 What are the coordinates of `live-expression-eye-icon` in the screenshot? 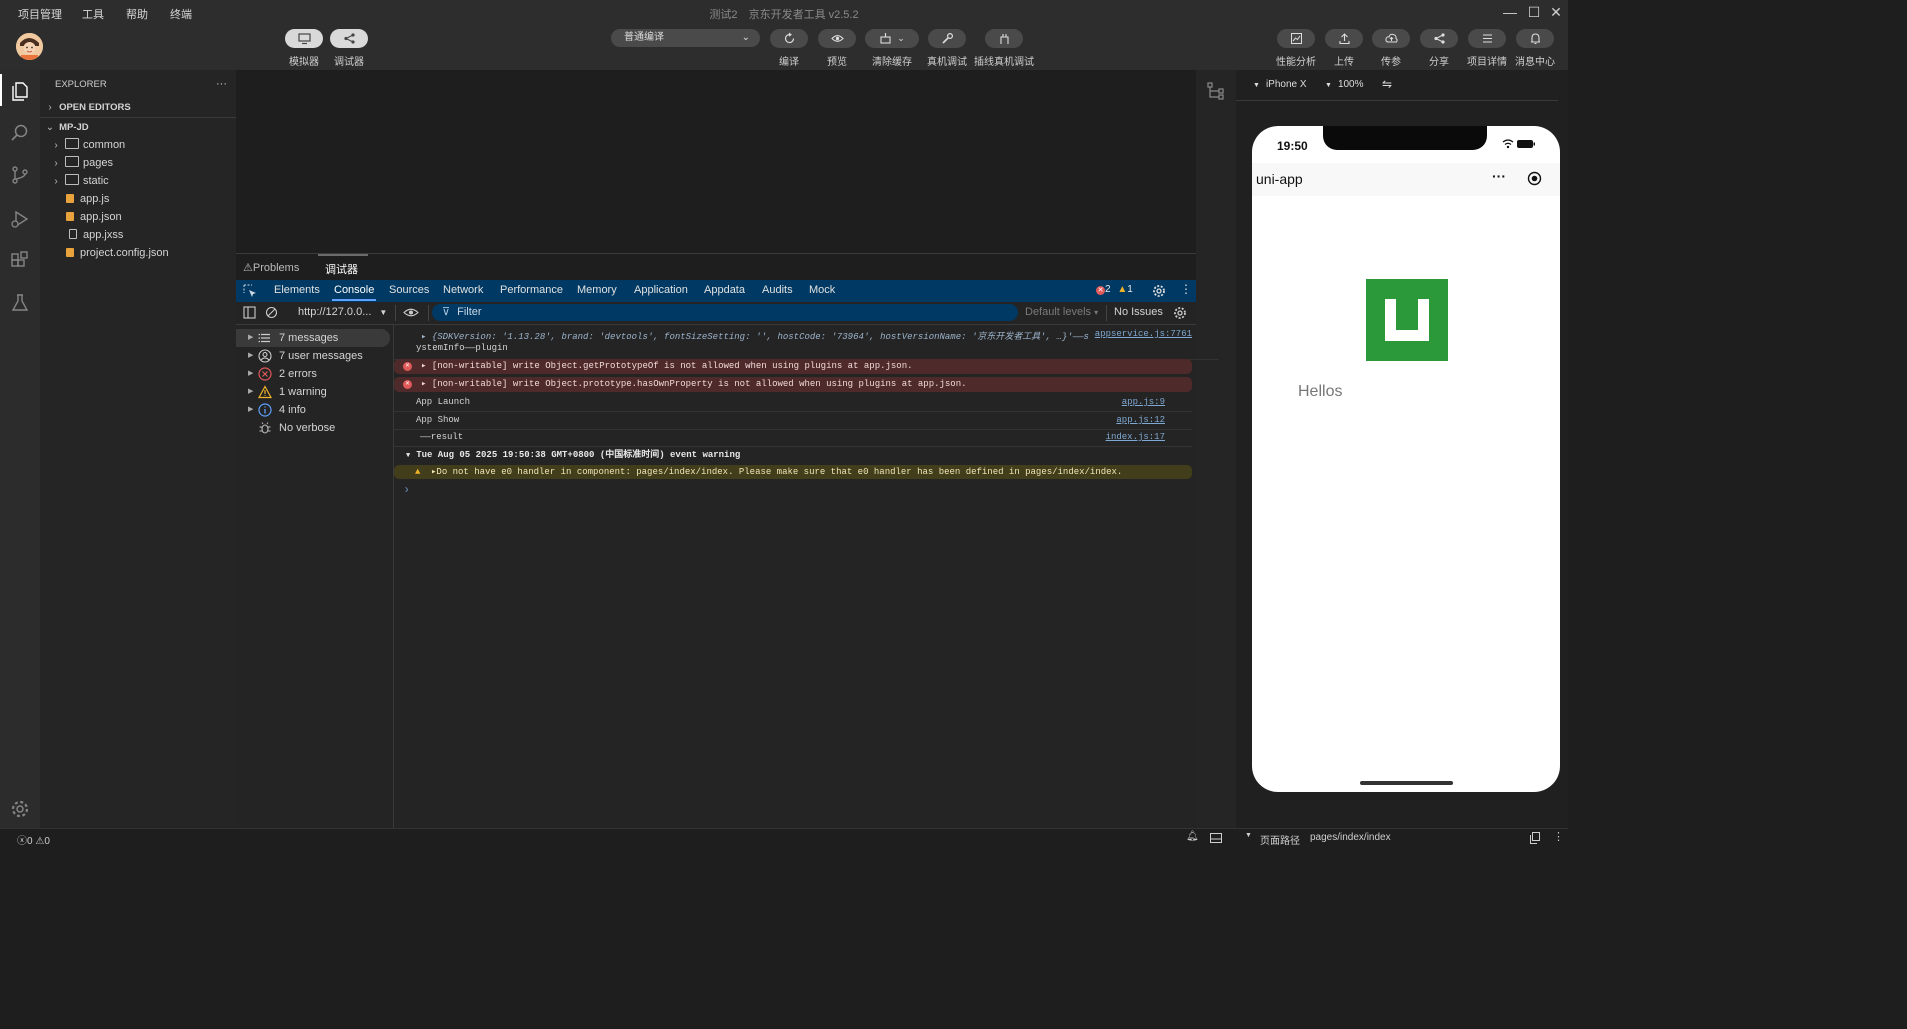 It's located at (411, 312).